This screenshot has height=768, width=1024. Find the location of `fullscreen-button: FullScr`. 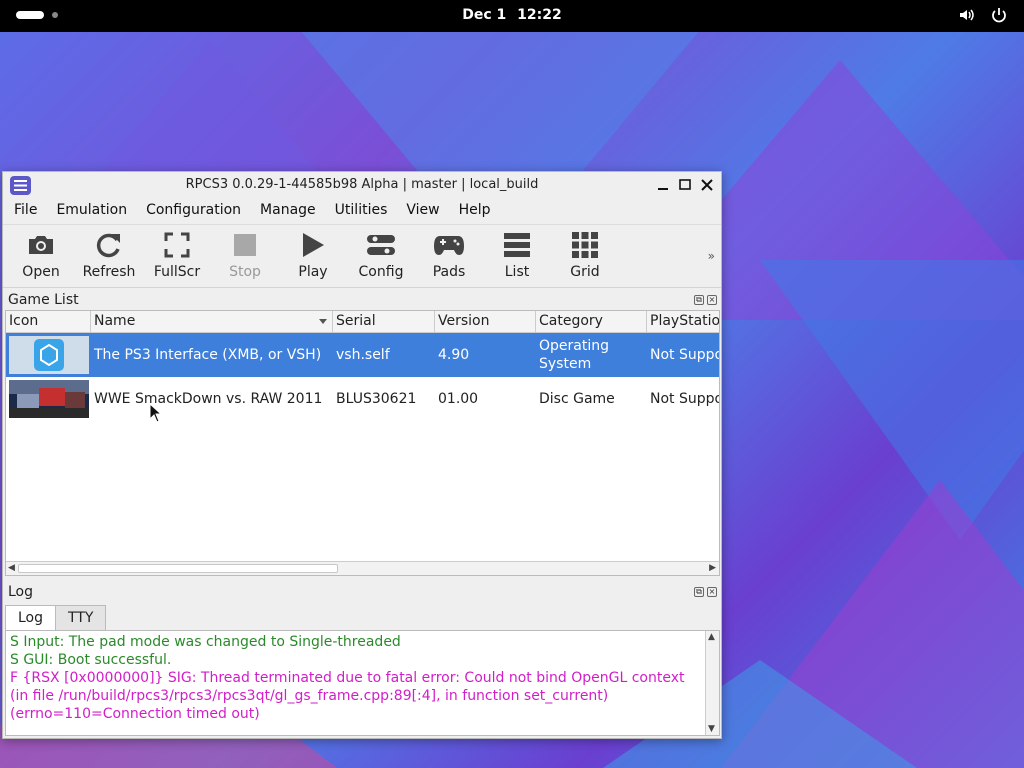

fullscreen-button: FullScr is located at coordinates (177, 255).